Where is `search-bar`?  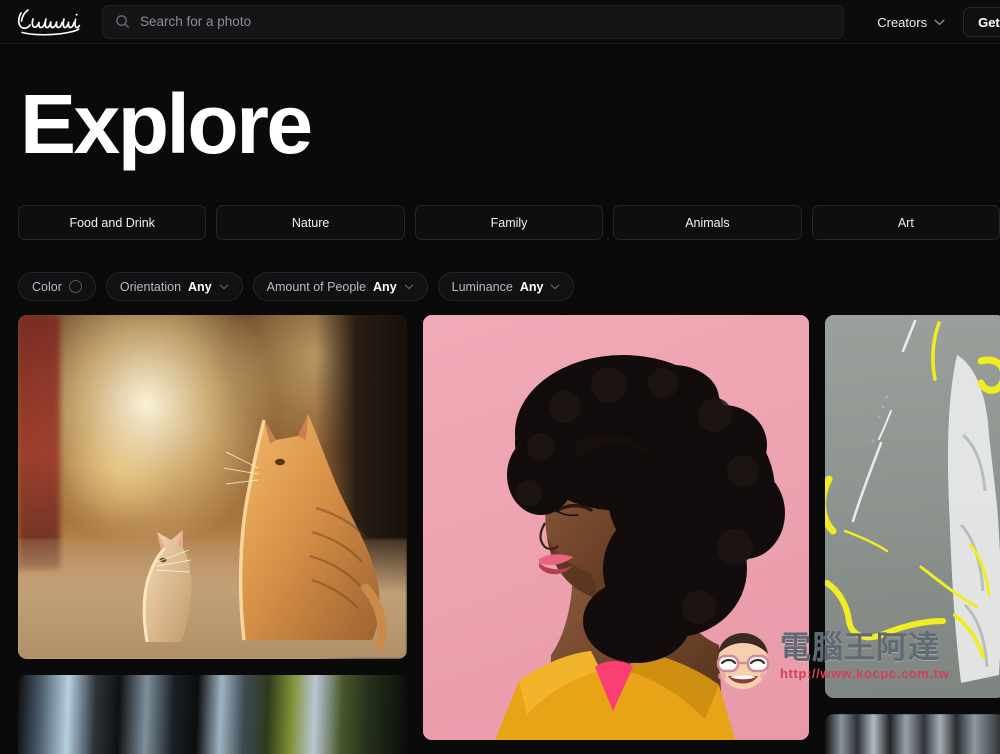
search-bar is located at coordinates (473, 21).